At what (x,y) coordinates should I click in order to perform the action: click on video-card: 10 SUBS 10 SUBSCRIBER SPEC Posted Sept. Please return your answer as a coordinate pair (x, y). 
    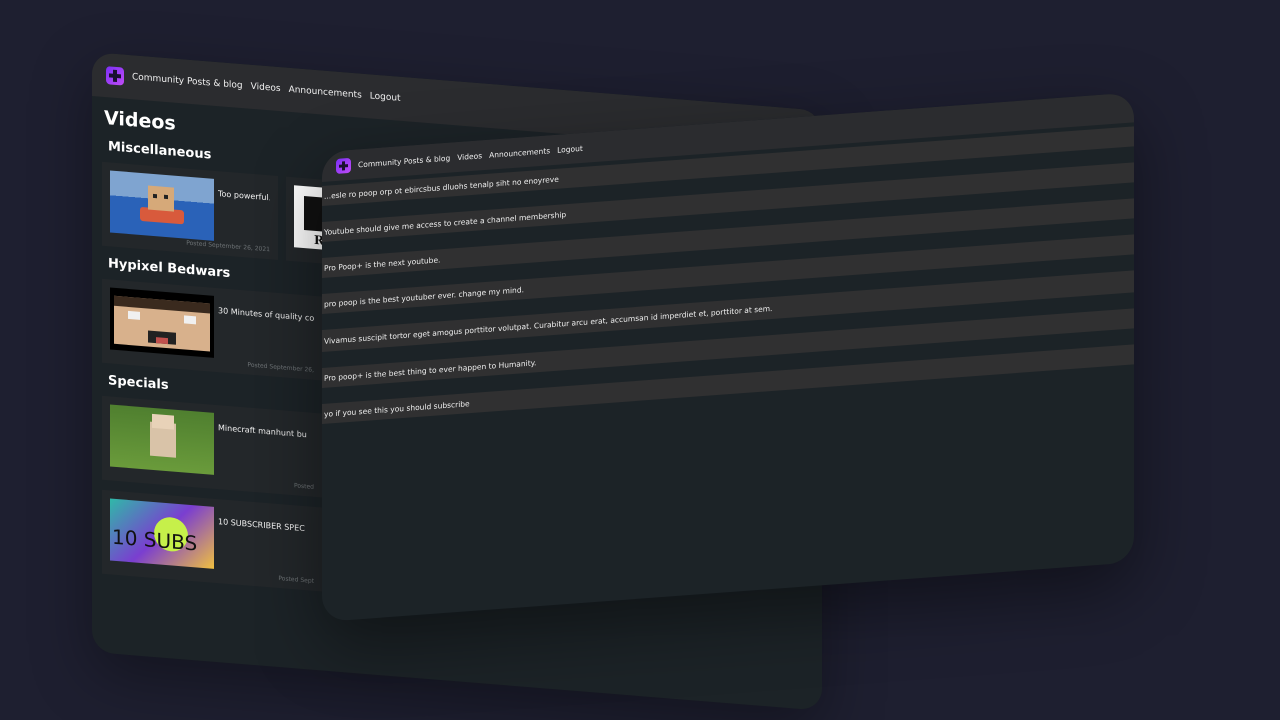
    Looking at the image, I should click on (212, 540).